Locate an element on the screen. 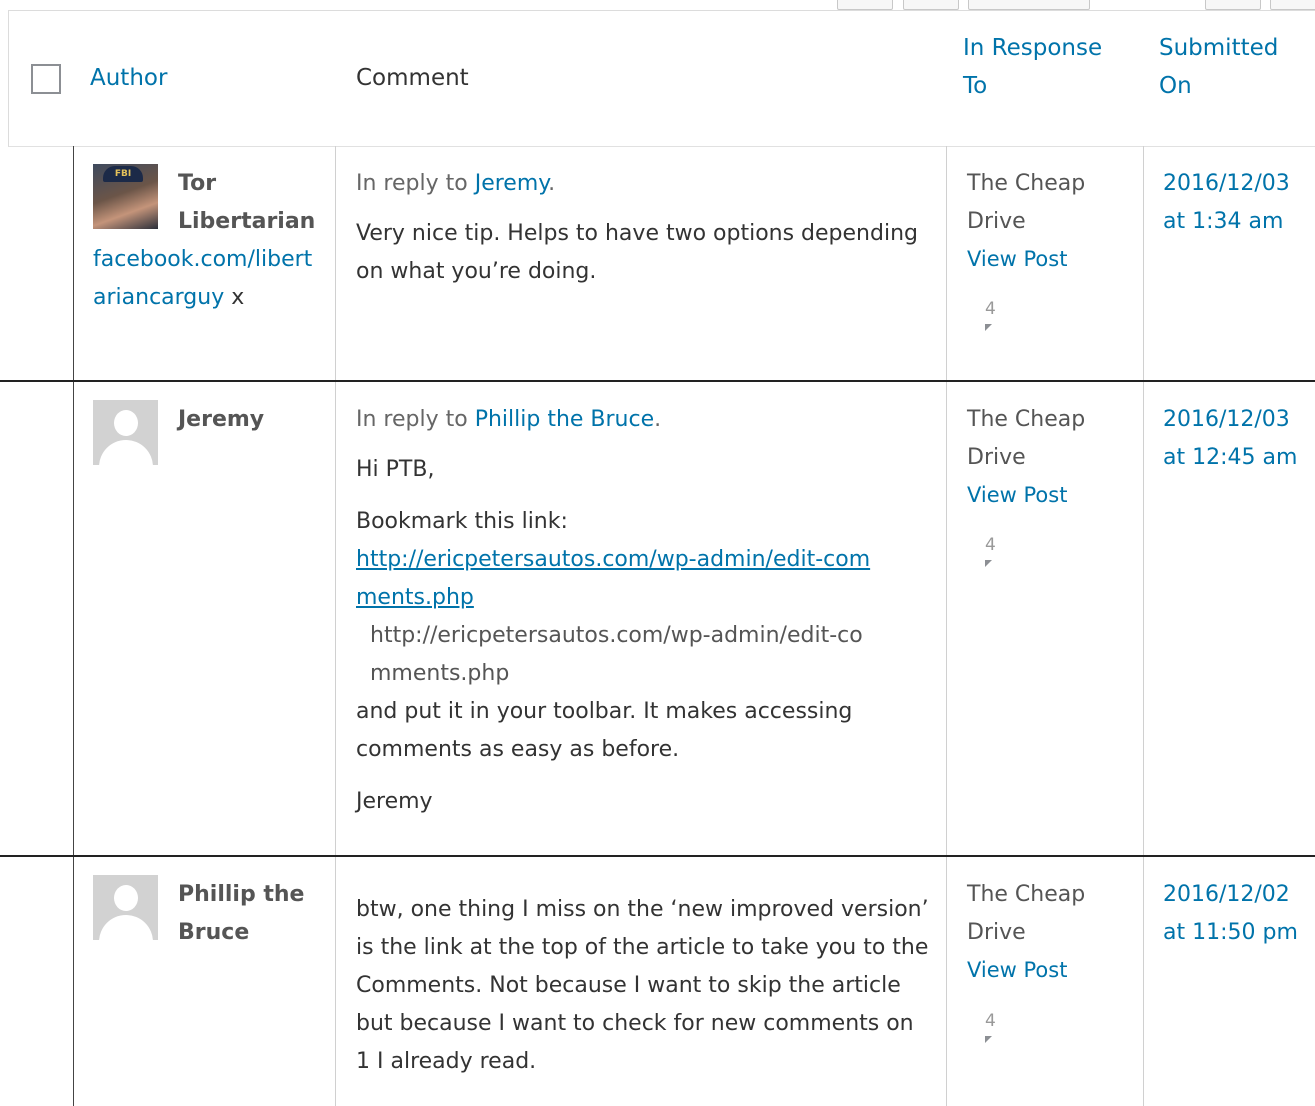 Image resolution: width=1315 pixels, height=1106 pixels. avatar: FBI is located at coordinates (125, 196).